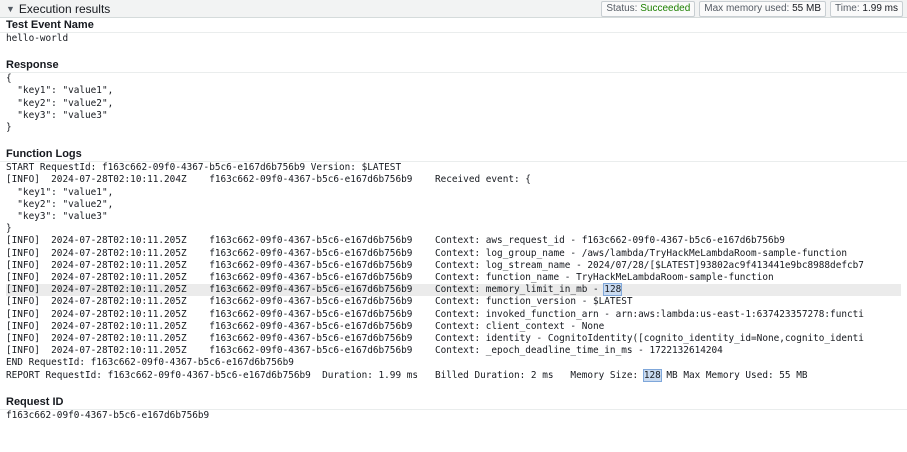 The width and height of the screenshot is (907, 452). I want to click on request-id-section: Request ID, so click(453, 403).